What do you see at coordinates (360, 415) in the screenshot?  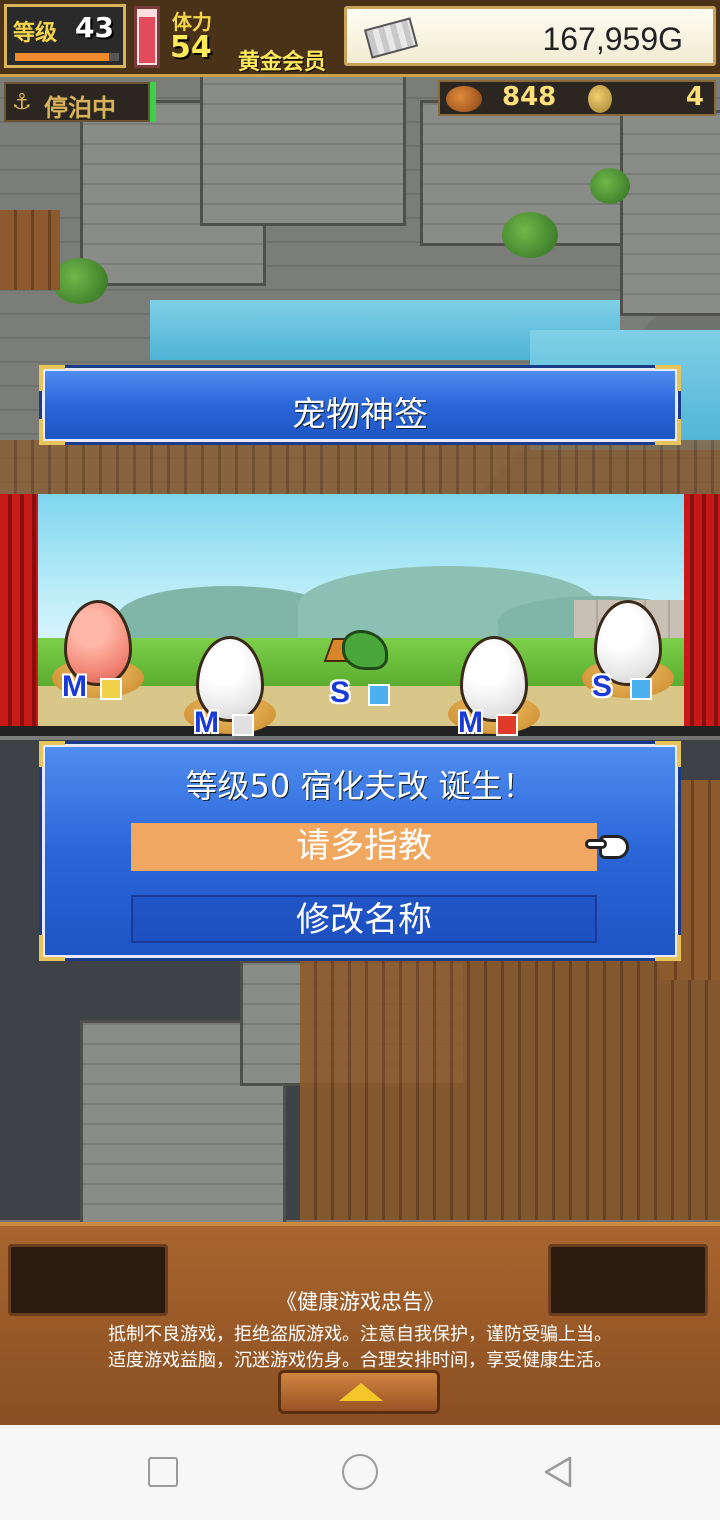 I see `dialog-title: 宠物神签` at bounding box center [360, 415].